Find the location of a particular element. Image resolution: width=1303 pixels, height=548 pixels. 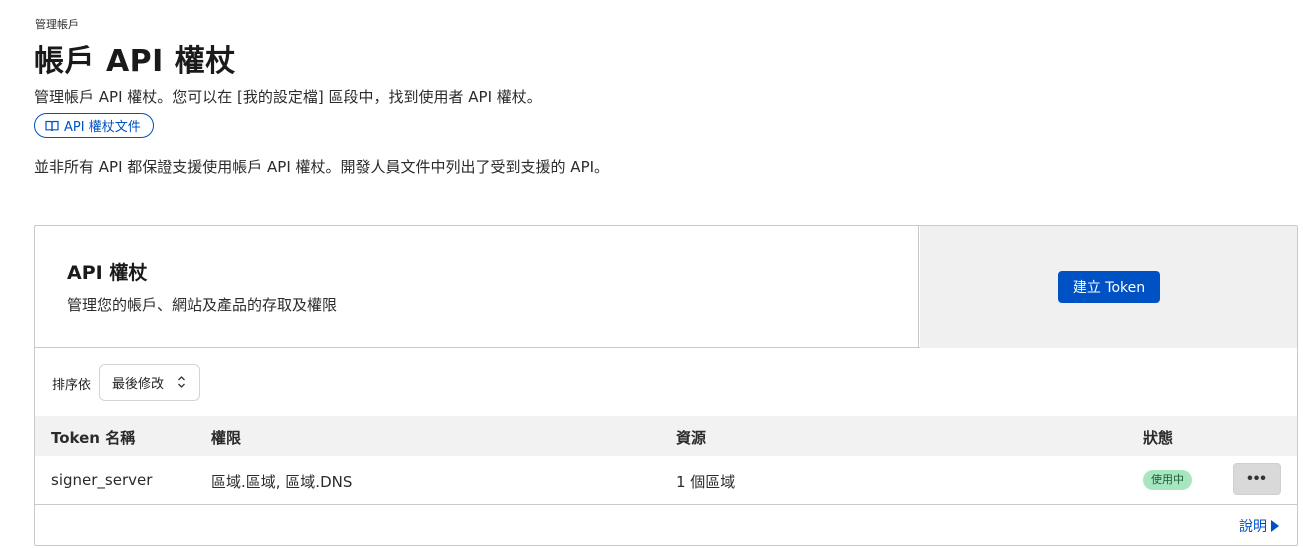

page-title: 帳戶 API 權杖 is located at coordinates (135, 61).